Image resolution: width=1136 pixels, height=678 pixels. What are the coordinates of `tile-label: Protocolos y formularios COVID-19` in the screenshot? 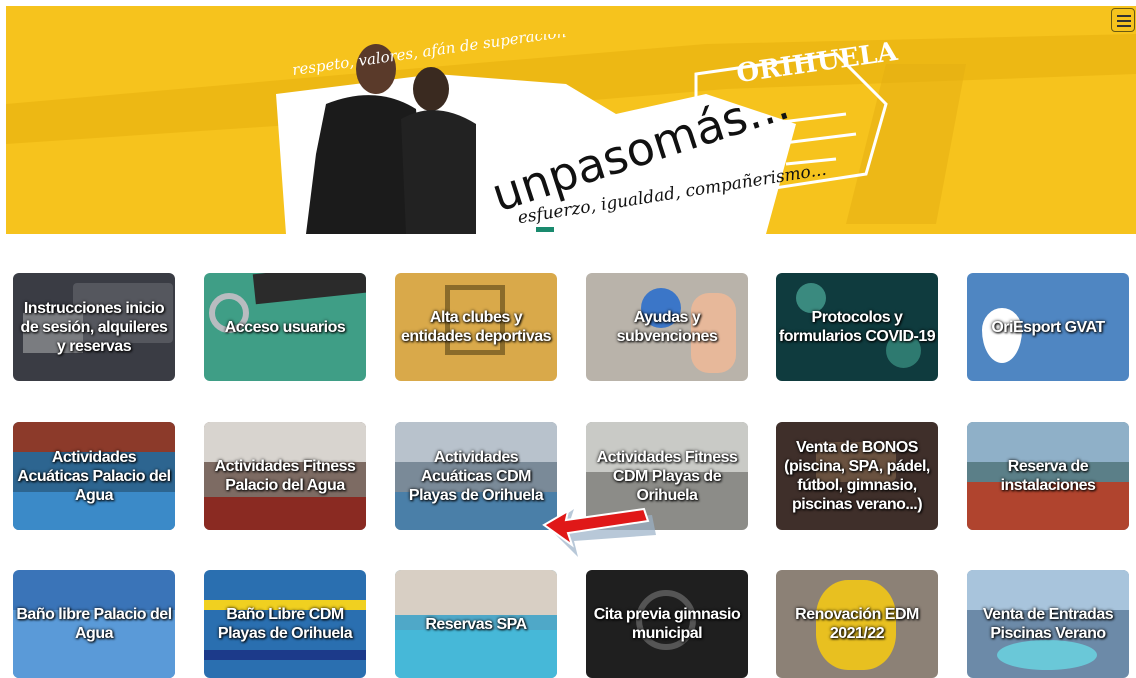 It's located at (857, 327).